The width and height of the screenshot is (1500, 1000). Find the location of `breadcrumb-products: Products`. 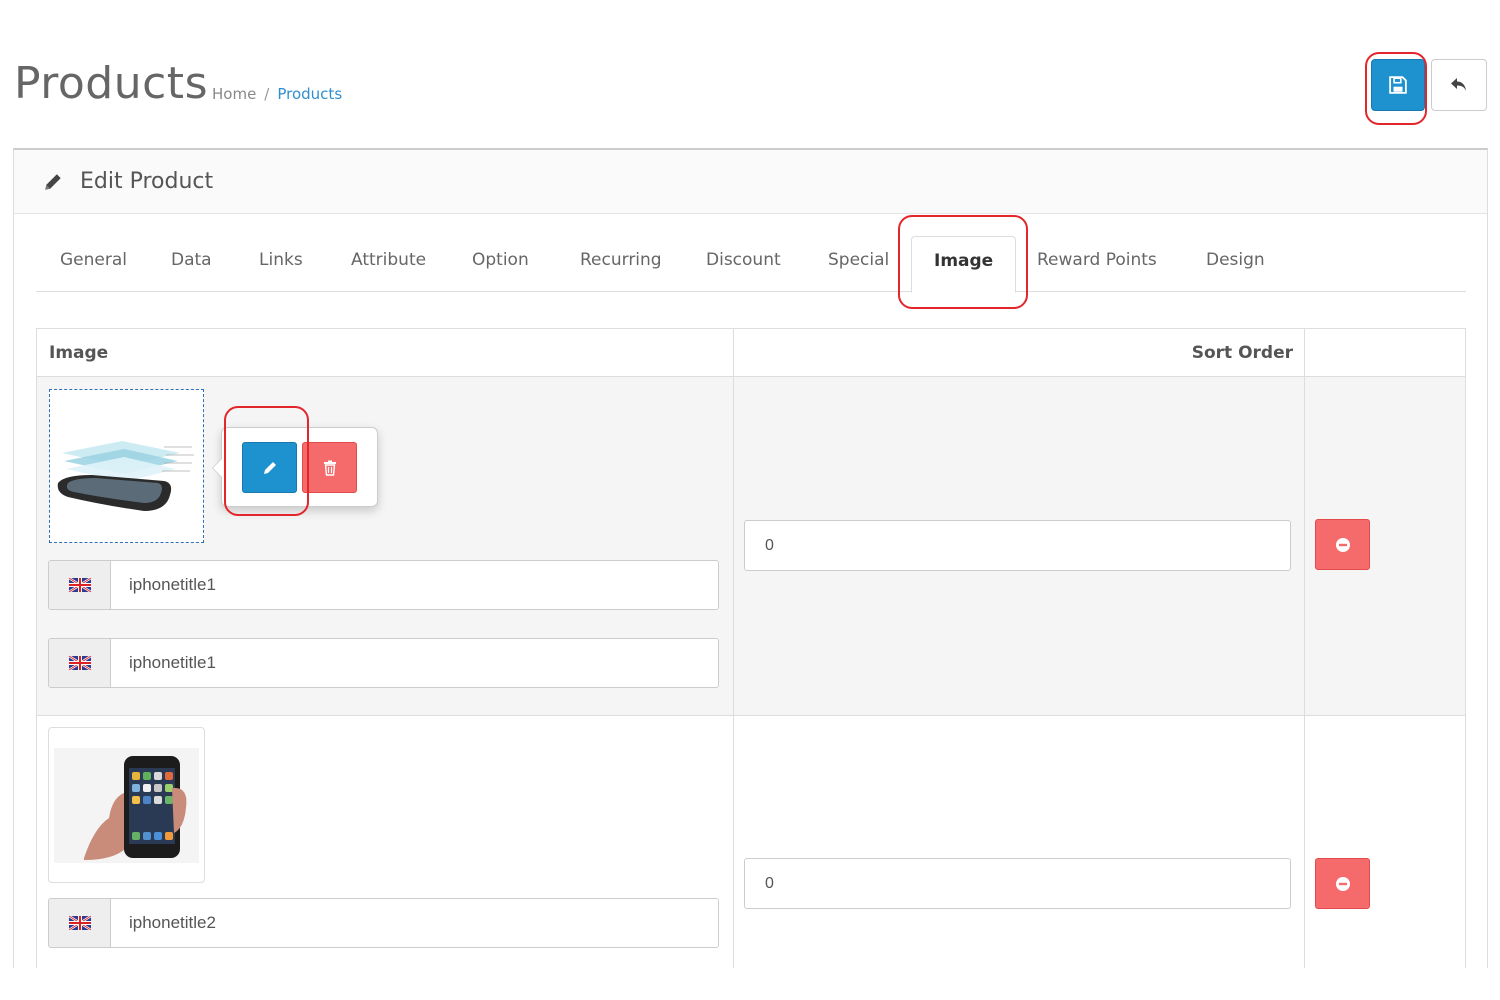

breadcrumb-products: Products is located at coordinates (309, 94).